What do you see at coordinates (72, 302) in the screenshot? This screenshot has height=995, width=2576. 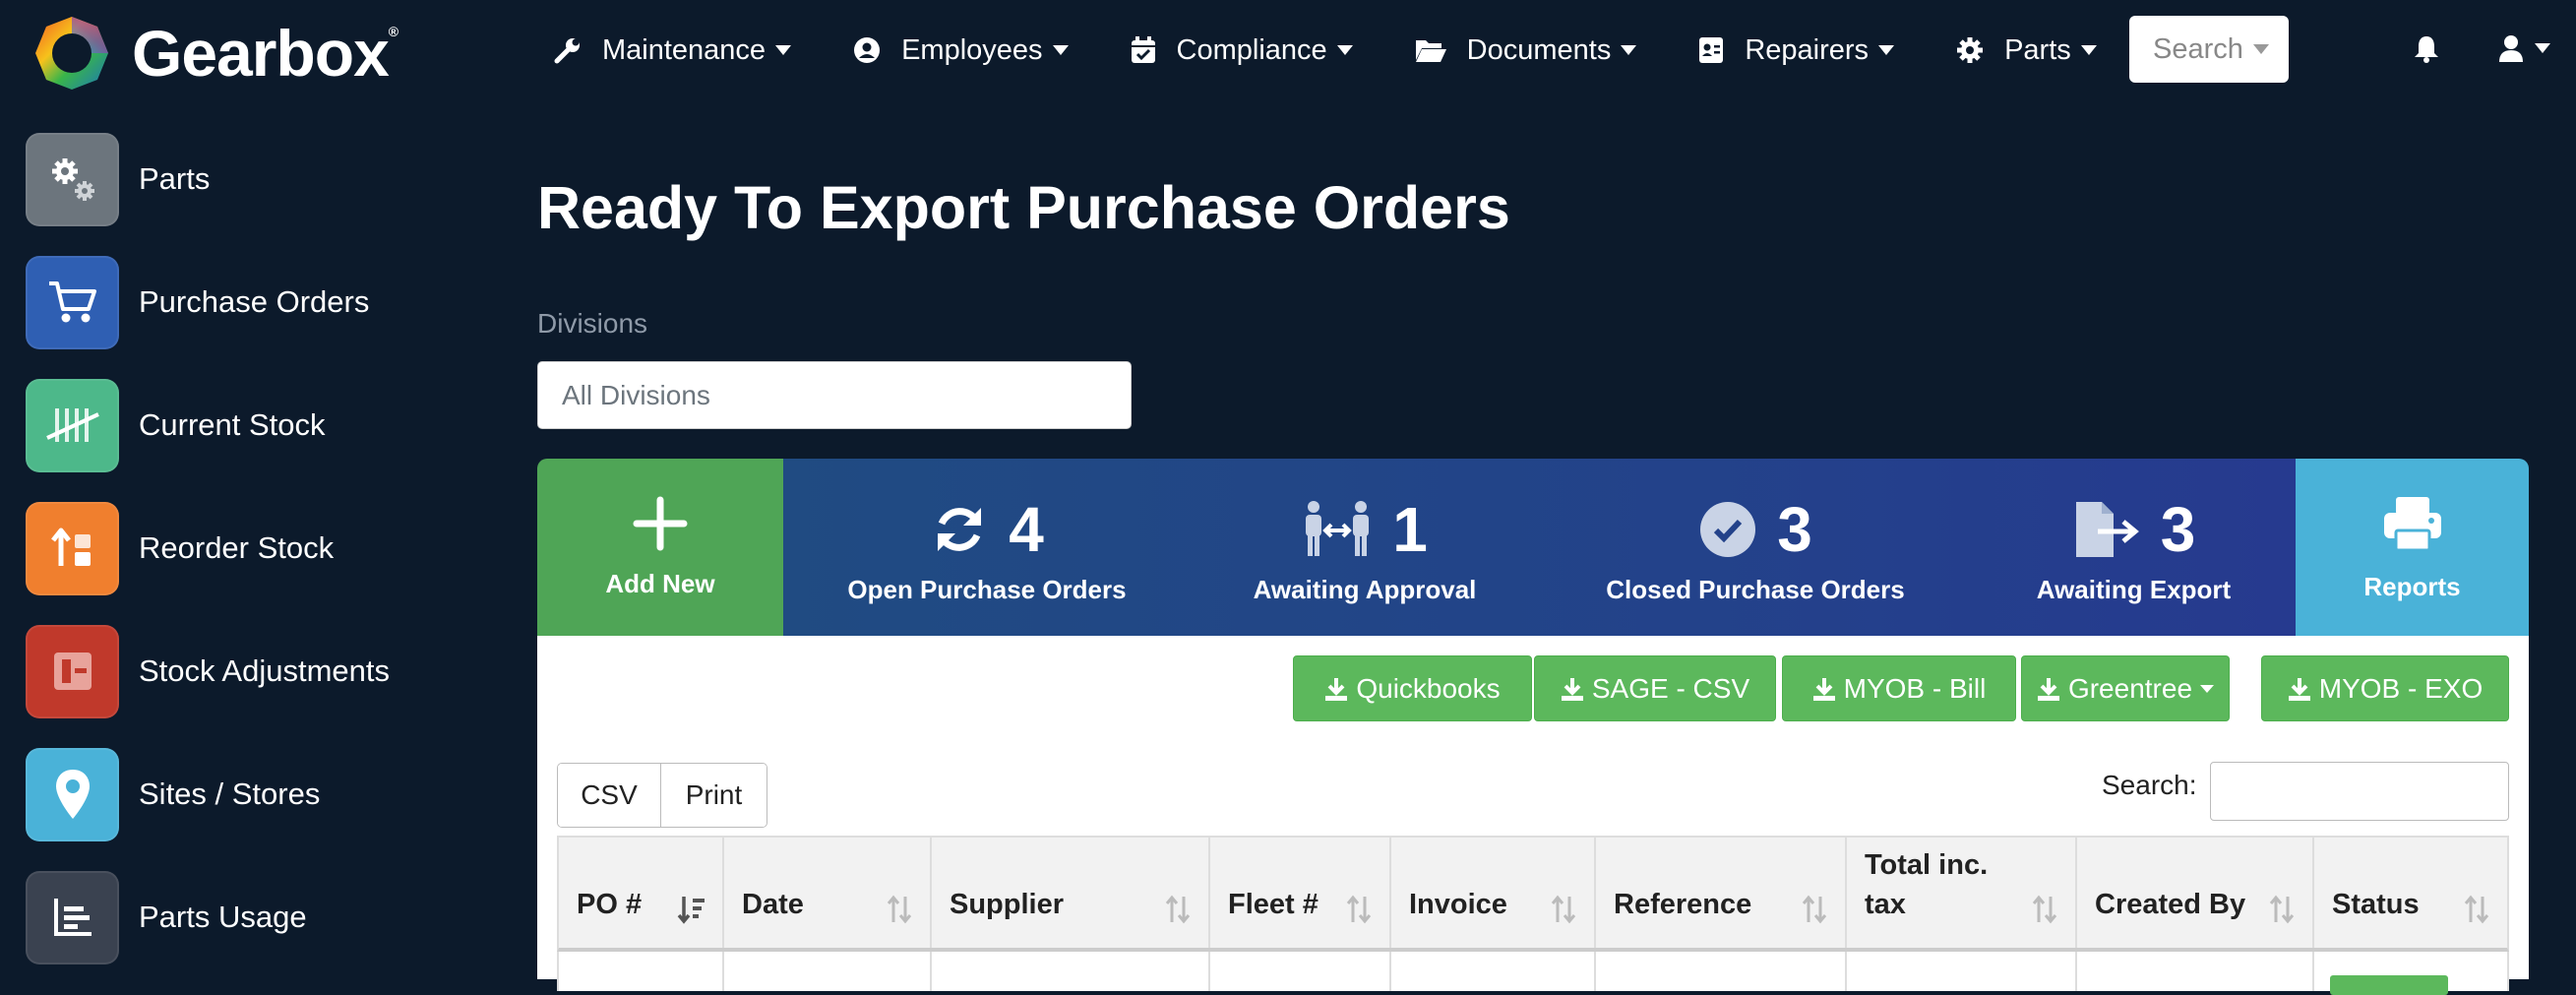 I see `shopping-cart-icon` at bounding box center [72, 302].